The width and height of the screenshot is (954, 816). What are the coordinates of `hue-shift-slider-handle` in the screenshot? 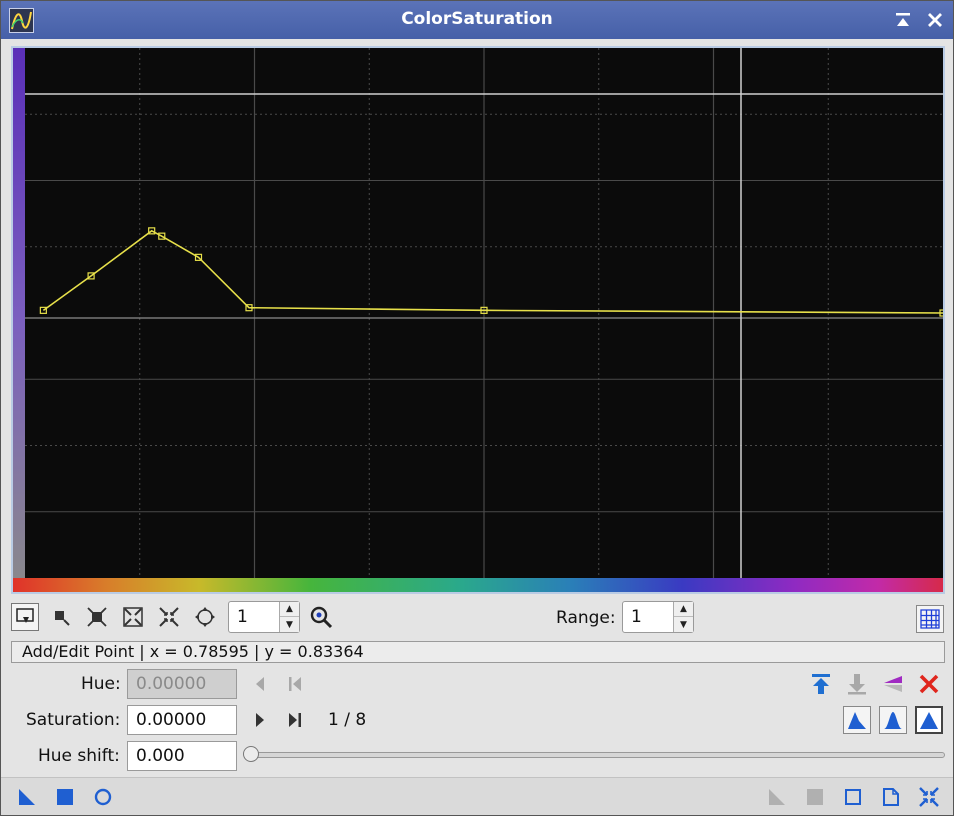 It's located at (251, 754).